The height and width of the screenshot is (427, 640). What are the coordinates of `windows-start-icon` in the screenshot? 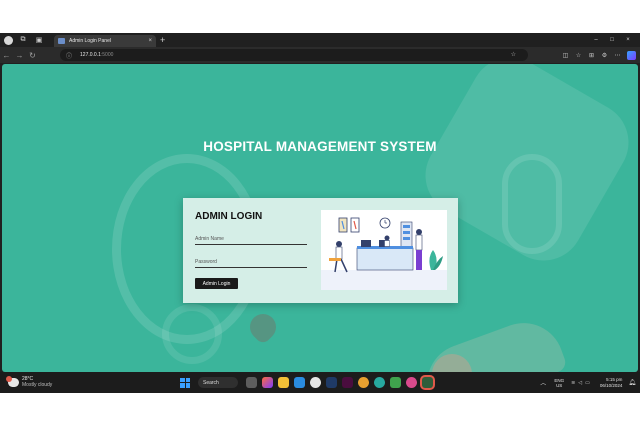 It's located at (185, 382).